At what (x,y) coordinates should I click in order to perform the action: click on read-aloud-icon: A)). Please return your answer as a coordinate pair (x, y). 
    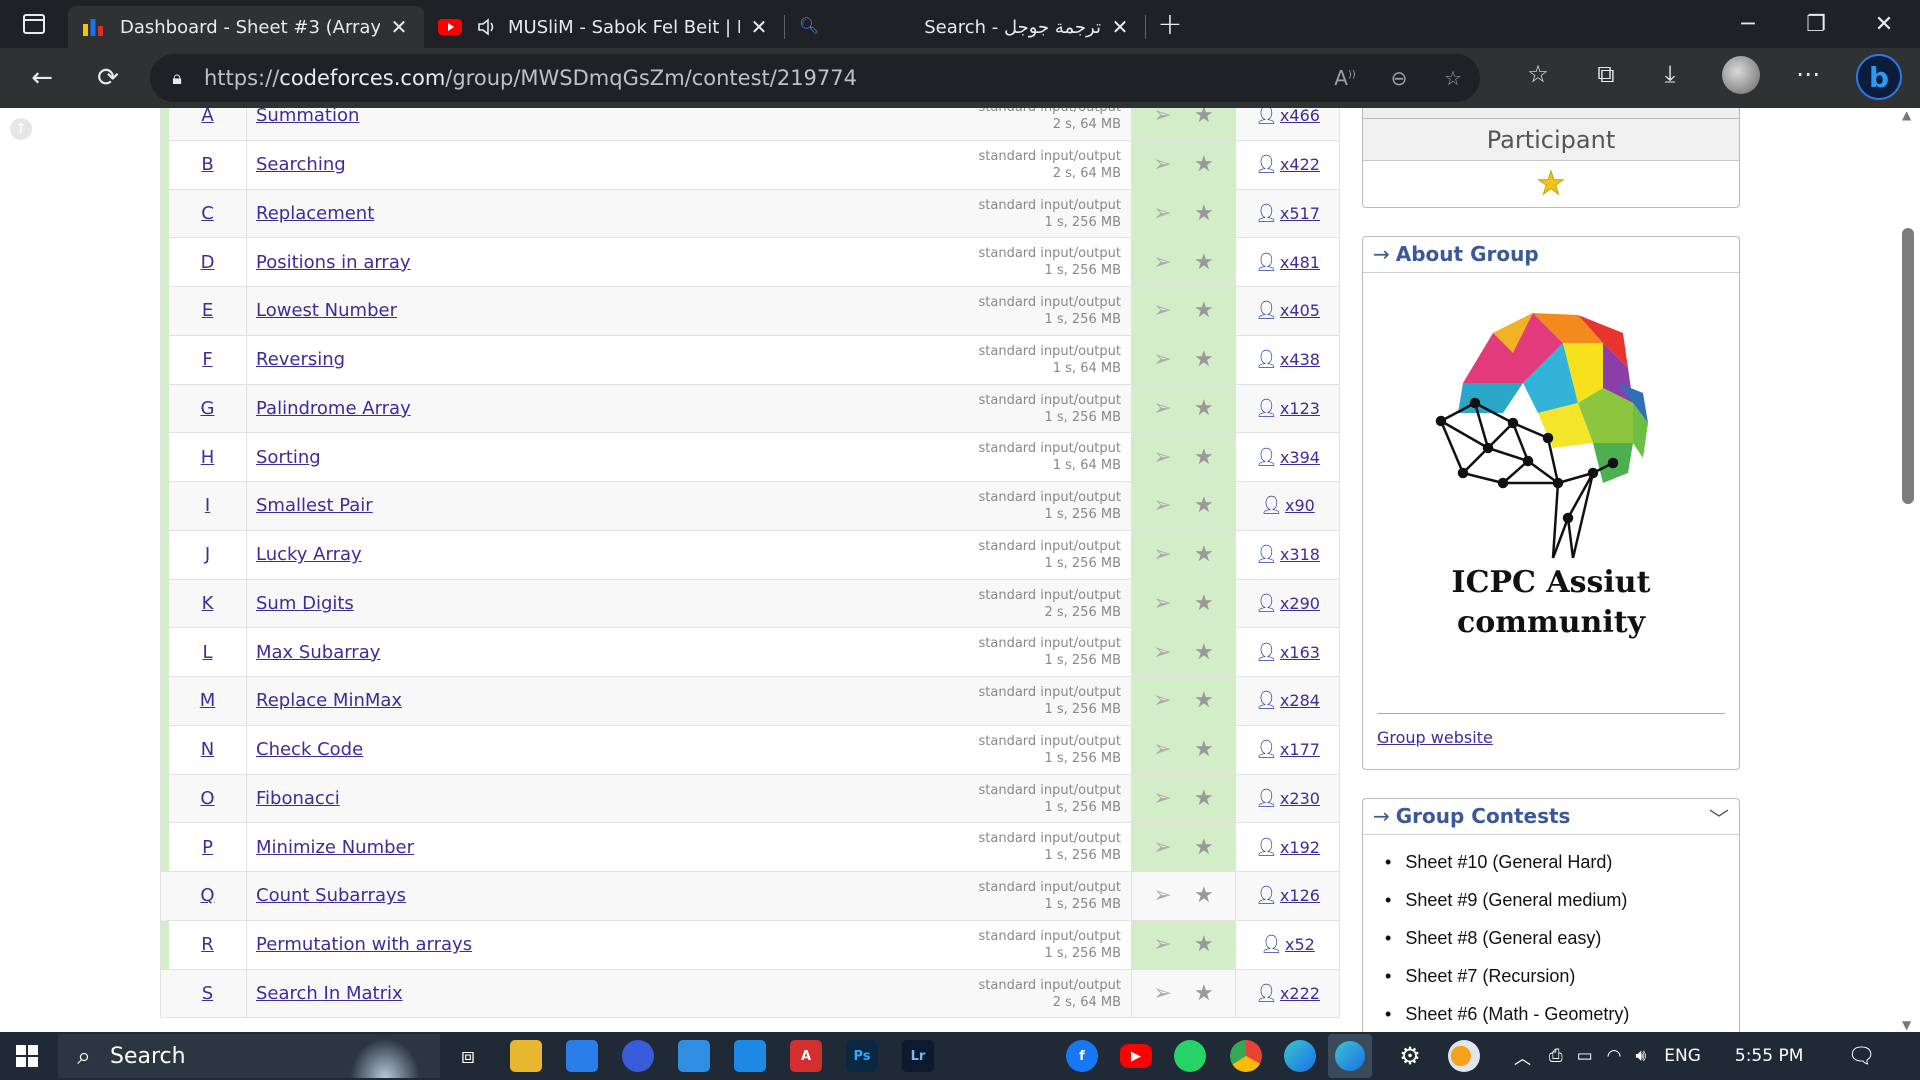
    Looking at the image, I should click on (1345, 78).